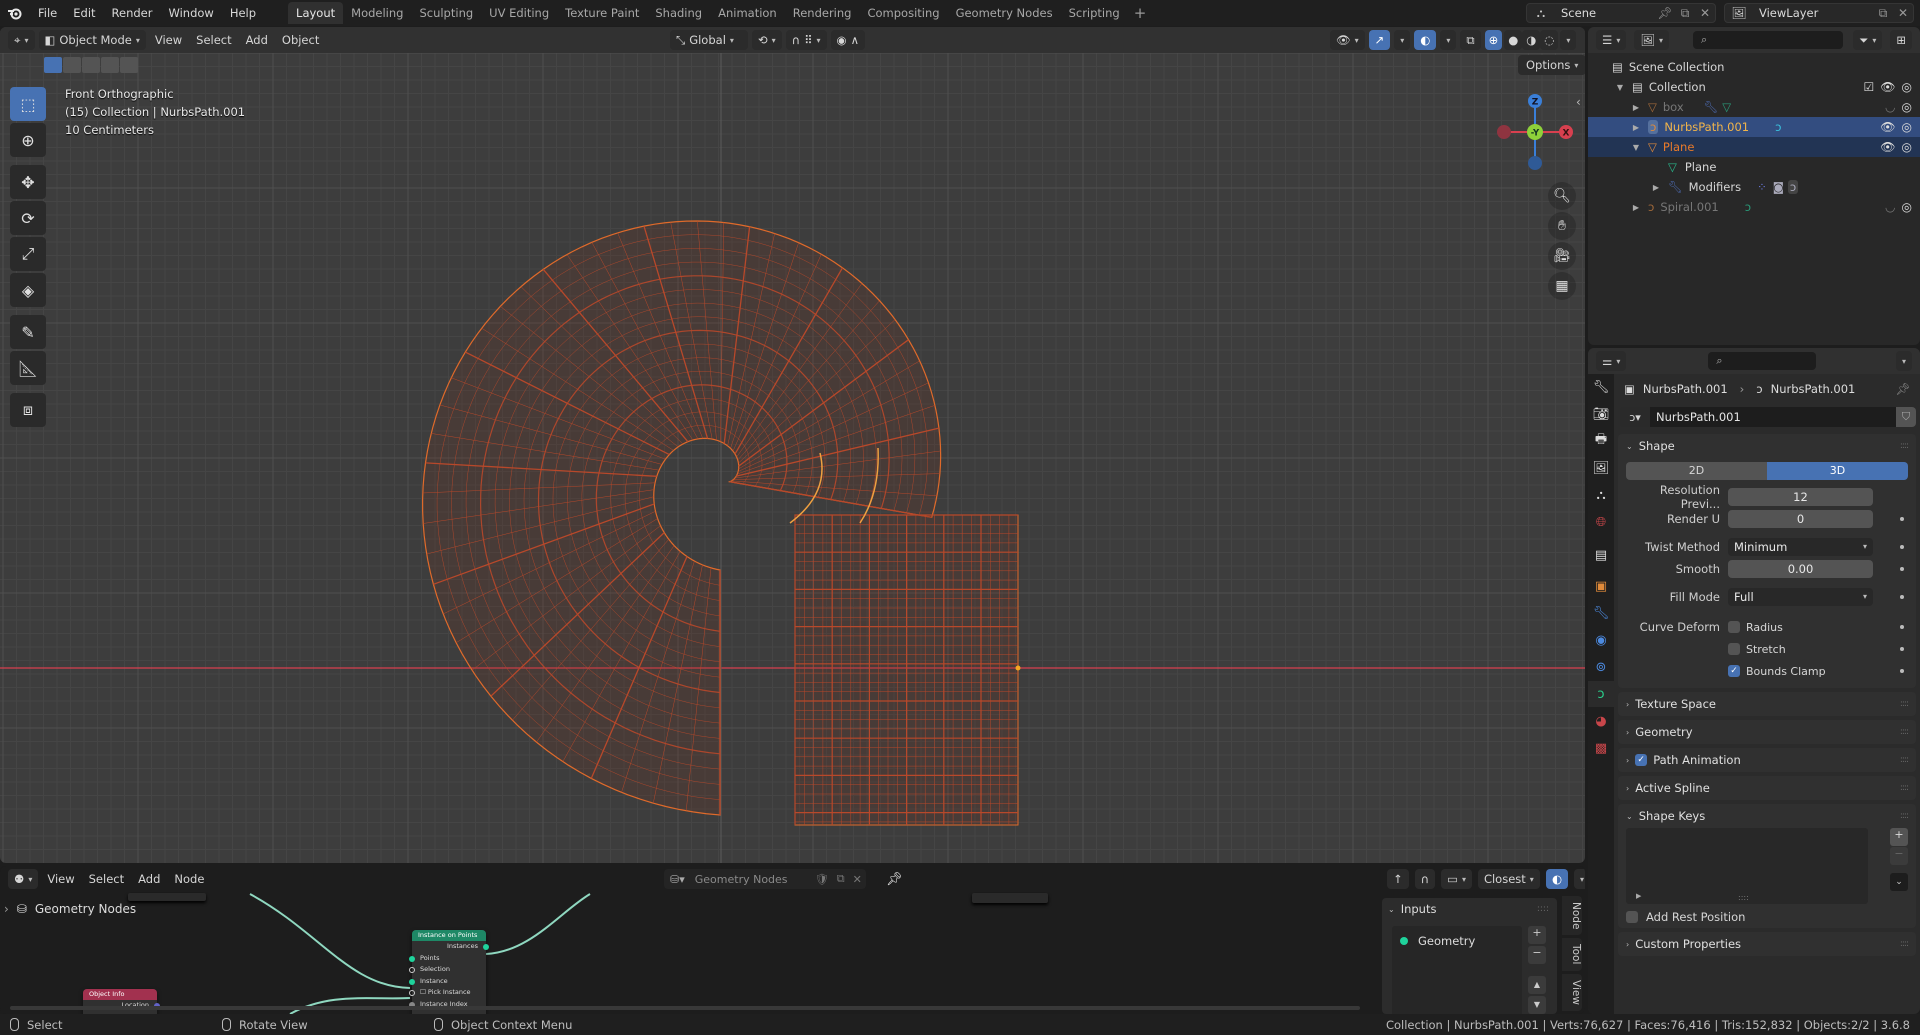  What do you see at coordinates (53, 65) in the screenshot?
I see `select-new-mode-button` at bounding box center [53, 65].